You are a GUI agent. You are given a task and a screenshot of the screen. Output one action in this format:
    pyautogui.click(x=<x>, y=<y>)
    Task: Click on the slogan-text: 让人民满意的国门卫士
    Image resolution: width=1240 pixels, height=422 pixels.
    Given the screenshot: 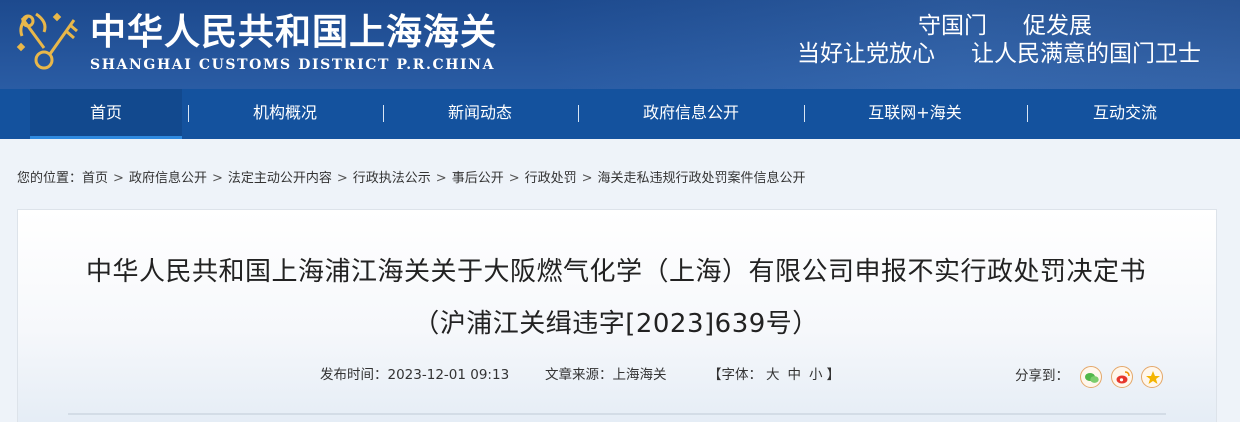 What is the action you would take?
    pyautogui.click(x=1086, y=54)
    